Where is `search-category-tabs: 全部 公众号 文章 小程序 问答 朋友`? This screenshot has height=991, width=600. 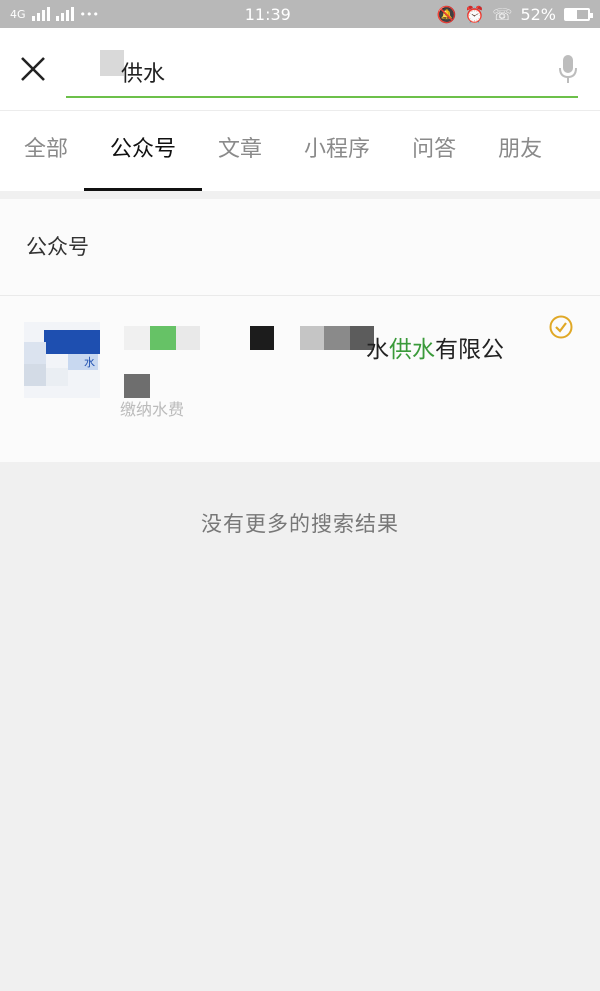
search-category-tabs: 全部 公众号 文章 小程序 问答 朋友 is located at coordinates (300, 150).